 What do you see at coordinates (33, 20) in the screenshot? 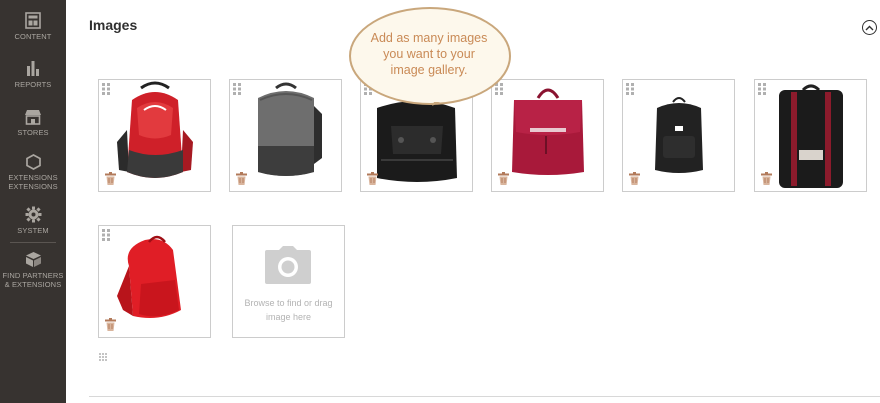
I see `content-icon` at bounding box center [33, 20].